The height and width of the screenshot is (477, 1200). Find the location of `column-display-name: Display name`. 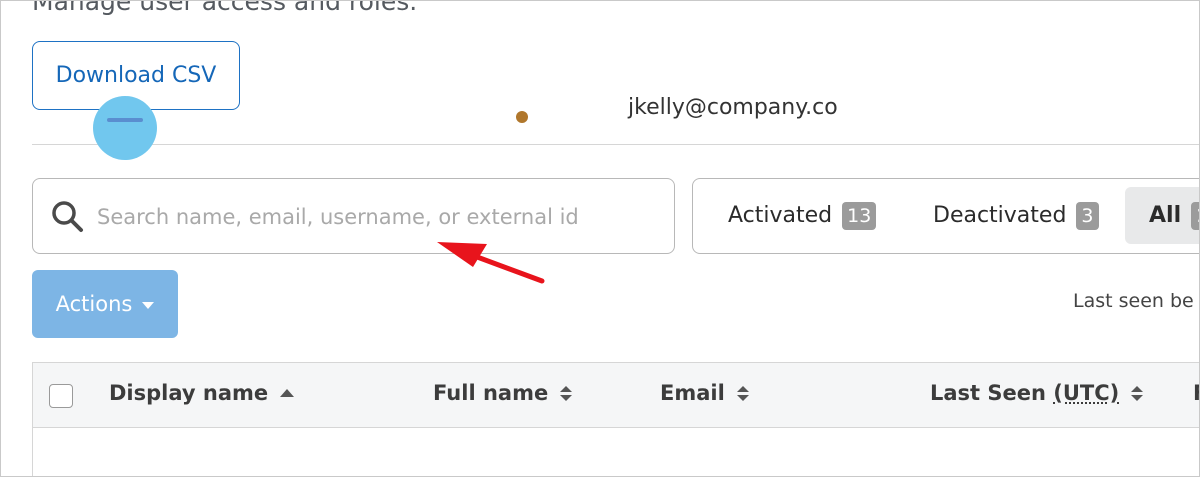

column-display-name: Display name is located at coordinates (202, 393).